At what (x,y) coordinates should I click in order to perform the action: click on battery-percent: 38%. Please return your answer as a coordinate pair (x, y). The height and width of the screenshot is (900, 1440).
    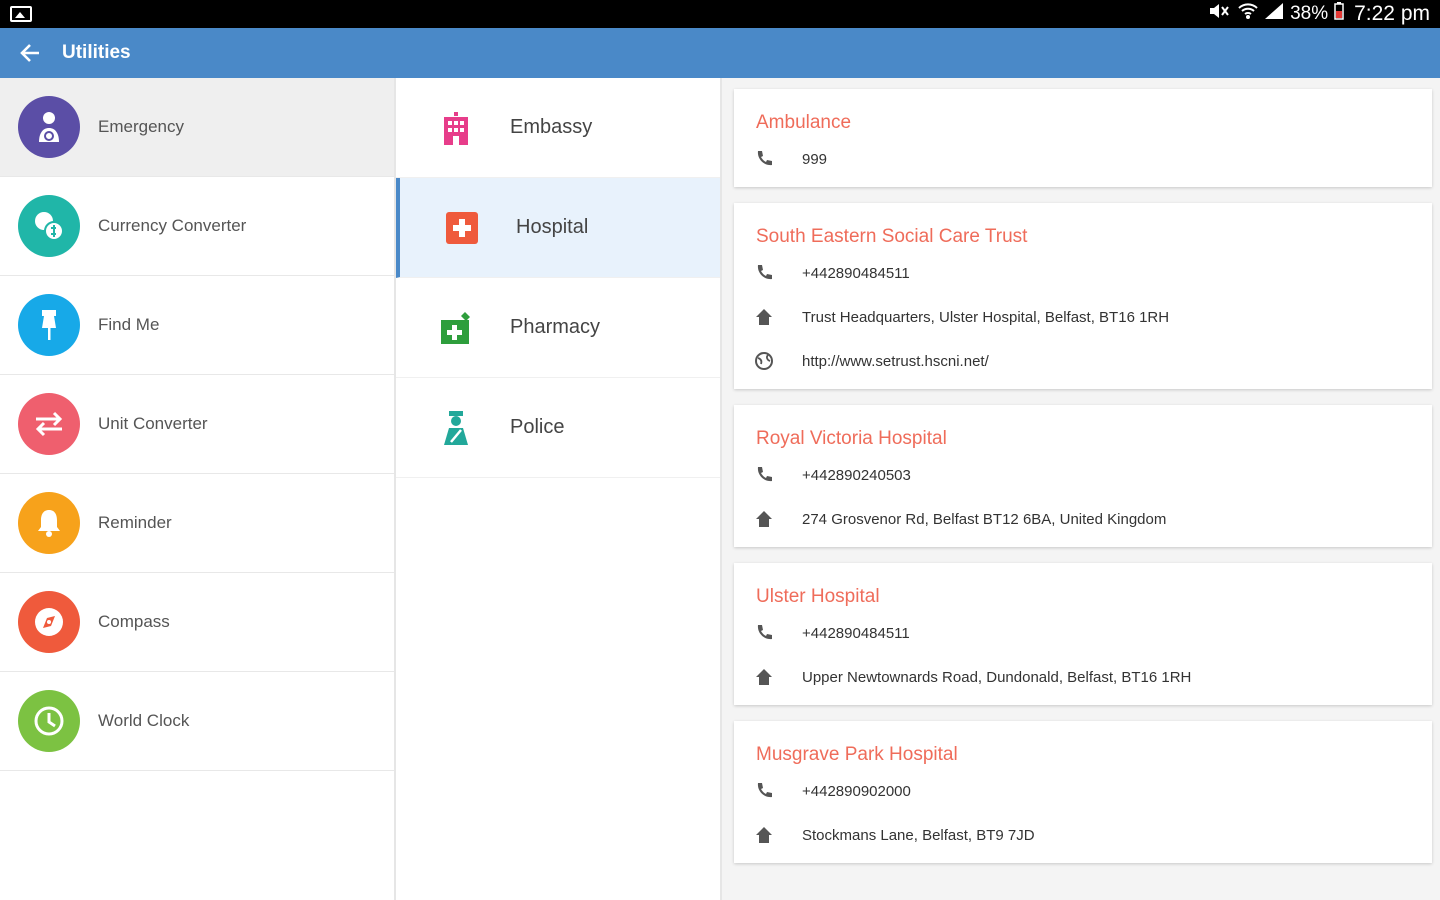
    Looking at the image, I should click on (1309, 13).